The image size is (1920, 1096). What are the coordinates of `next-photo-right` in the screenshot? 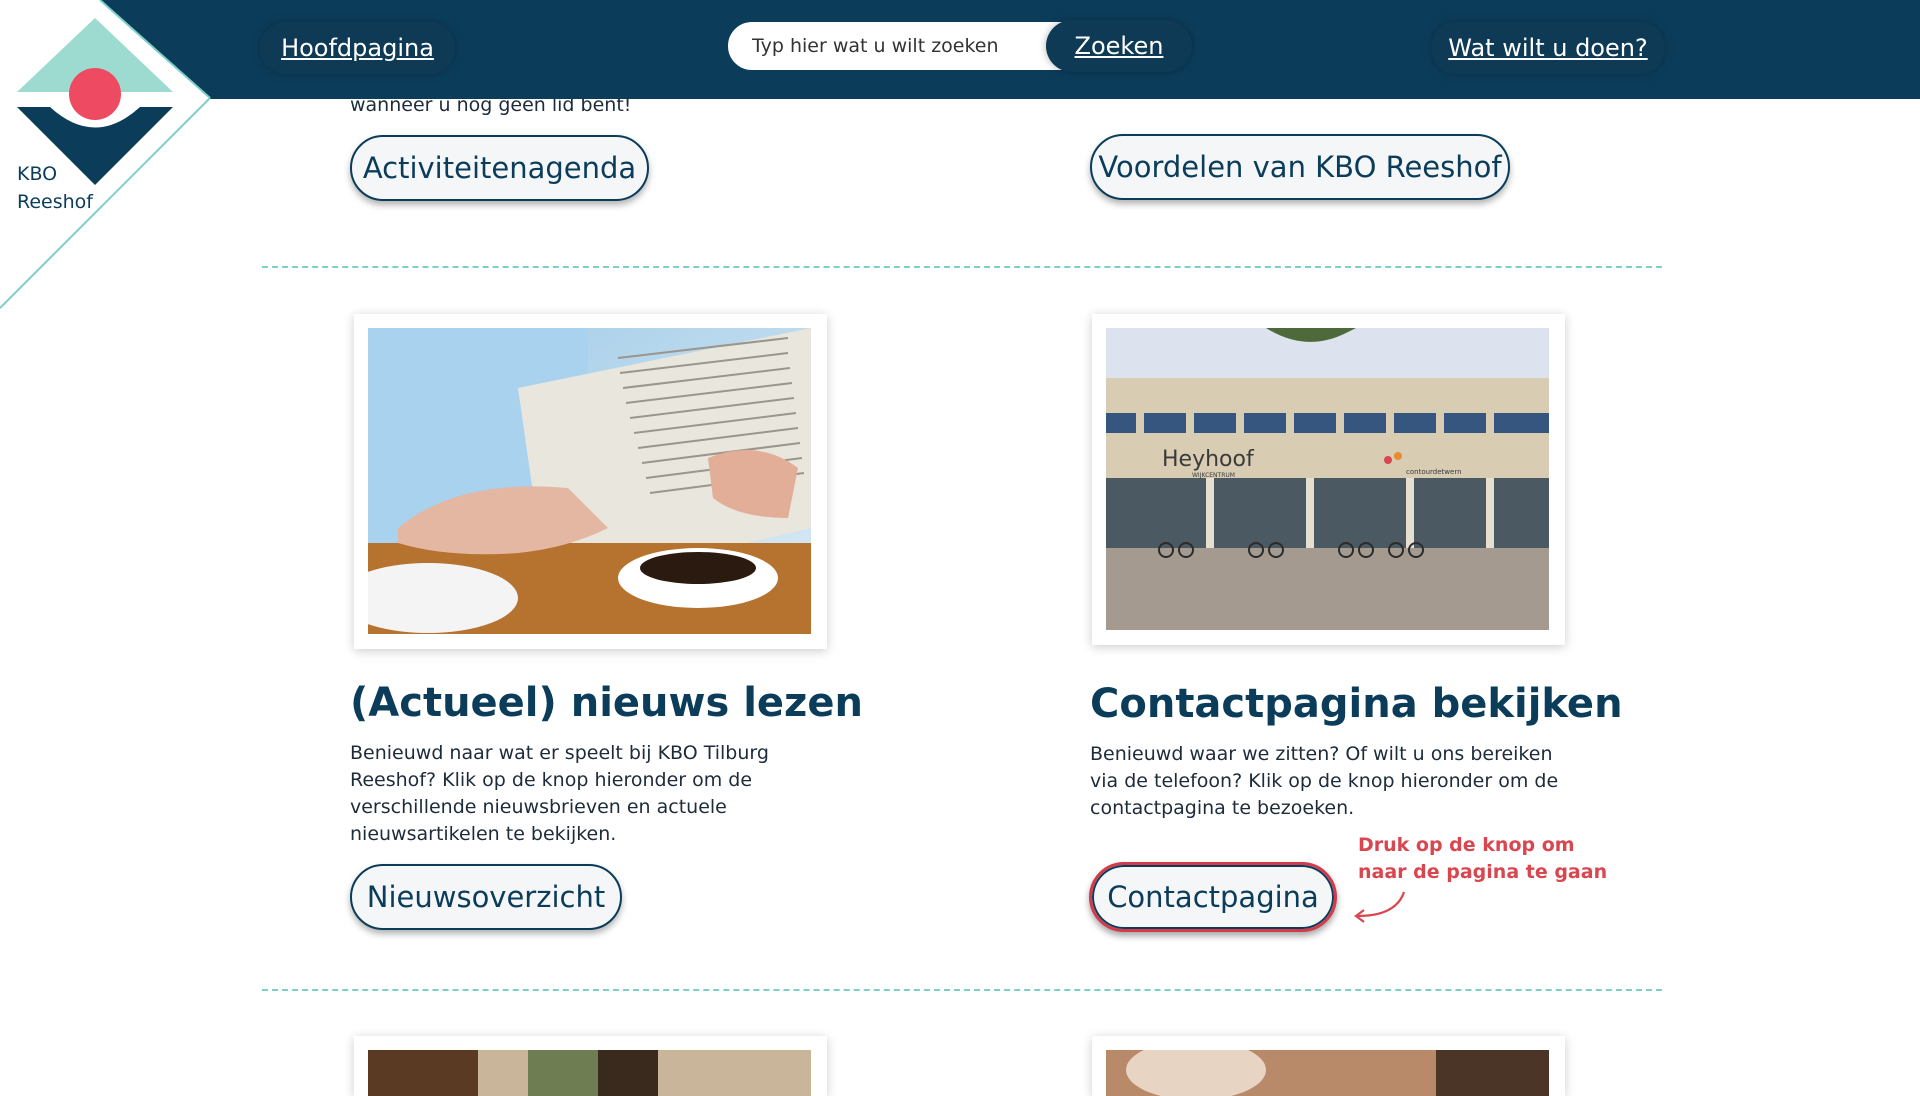 It's located at (1327, 1073).